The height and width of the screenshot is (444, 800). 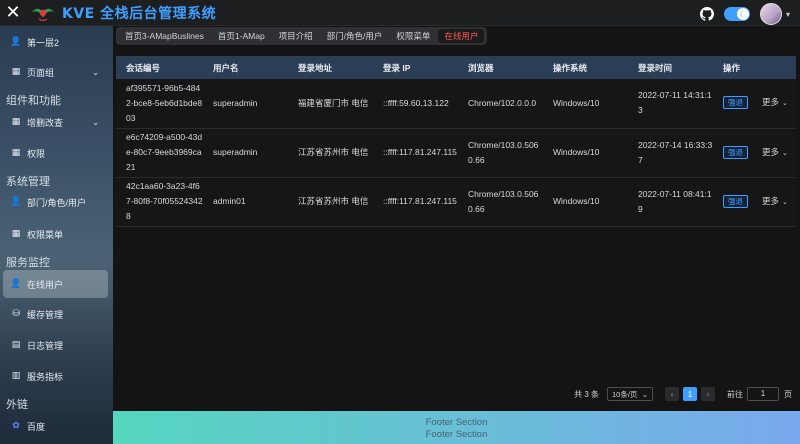 I want to click on avatar, so click(x=770, y=14).